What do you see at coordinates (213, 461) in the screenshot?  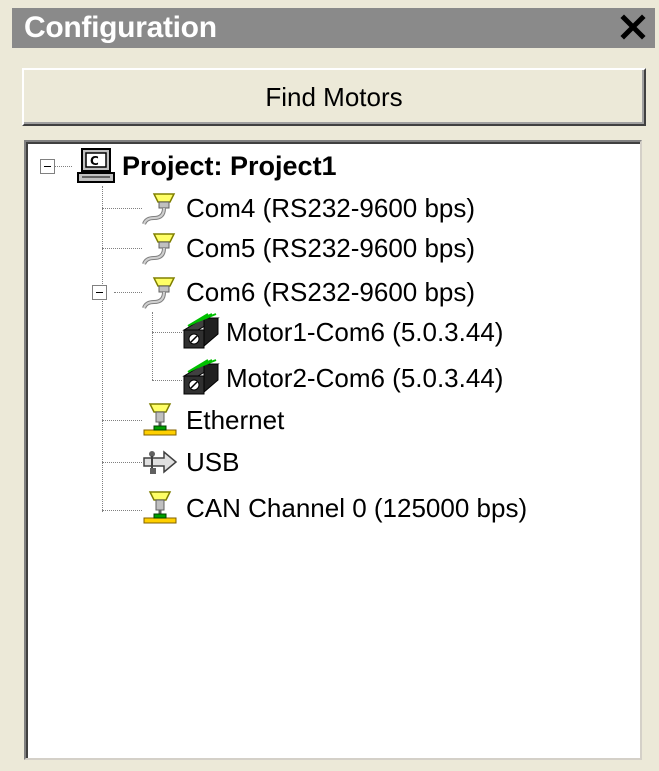 I see `tree-node-label: USB` at bounding box center [213, 461].